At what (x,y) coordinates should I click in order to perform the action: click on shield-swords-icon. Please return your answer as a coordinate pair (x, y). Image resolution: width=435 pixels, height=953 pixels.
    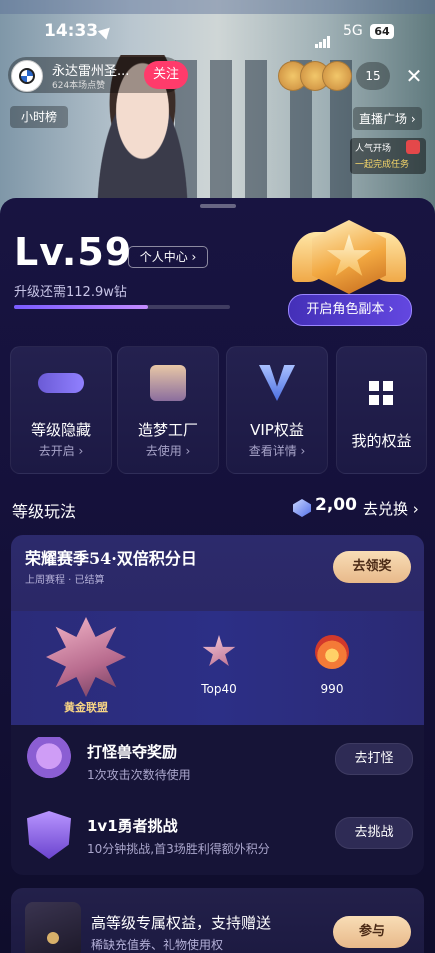
    Looking at the image, I should click on (49, 835).